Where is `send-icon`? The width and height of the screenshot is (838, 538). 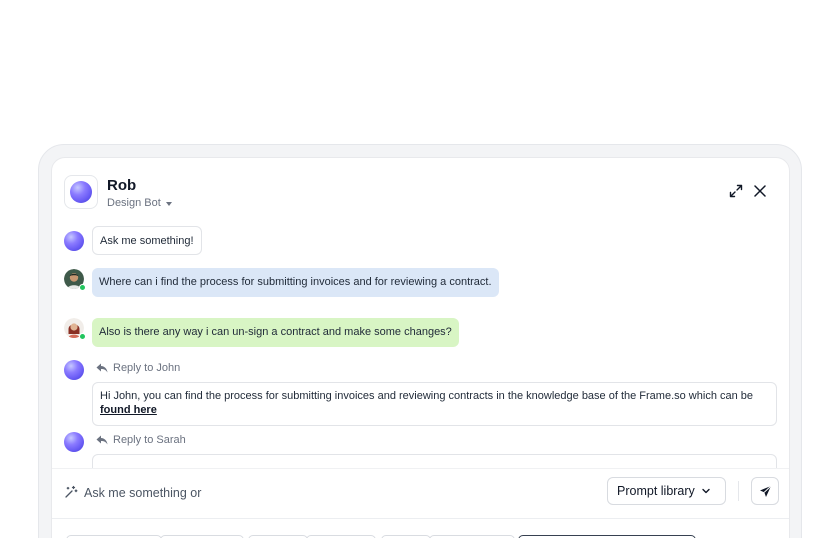 send-icon is located at coordinates (765, 491).